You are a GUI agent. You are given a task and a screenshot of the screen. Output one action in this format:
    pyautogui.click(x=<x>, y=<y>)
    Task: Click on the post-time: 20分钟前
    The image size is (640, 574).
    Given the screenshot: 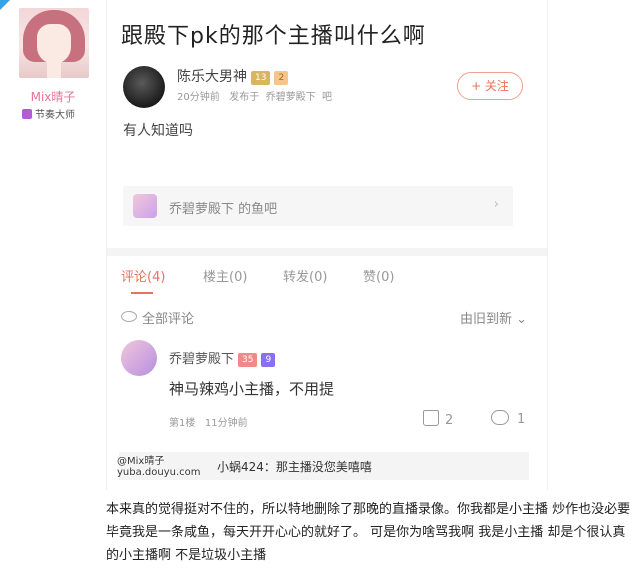 What is the action you would take?
    pyautogui.click(x=198, y=97)
    